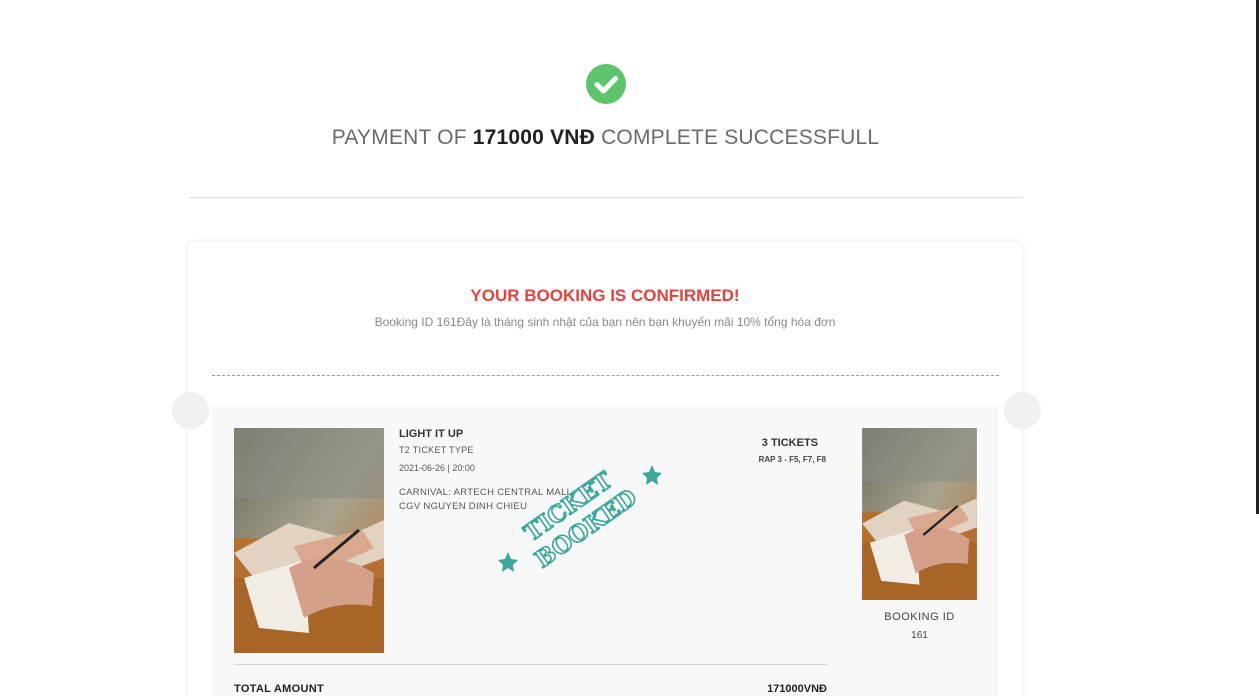  What do you see at coordinates (399, 137) in the screenshot?
I see `payment-prefix: PAYMENT OF` at bounding box center [399, 137].